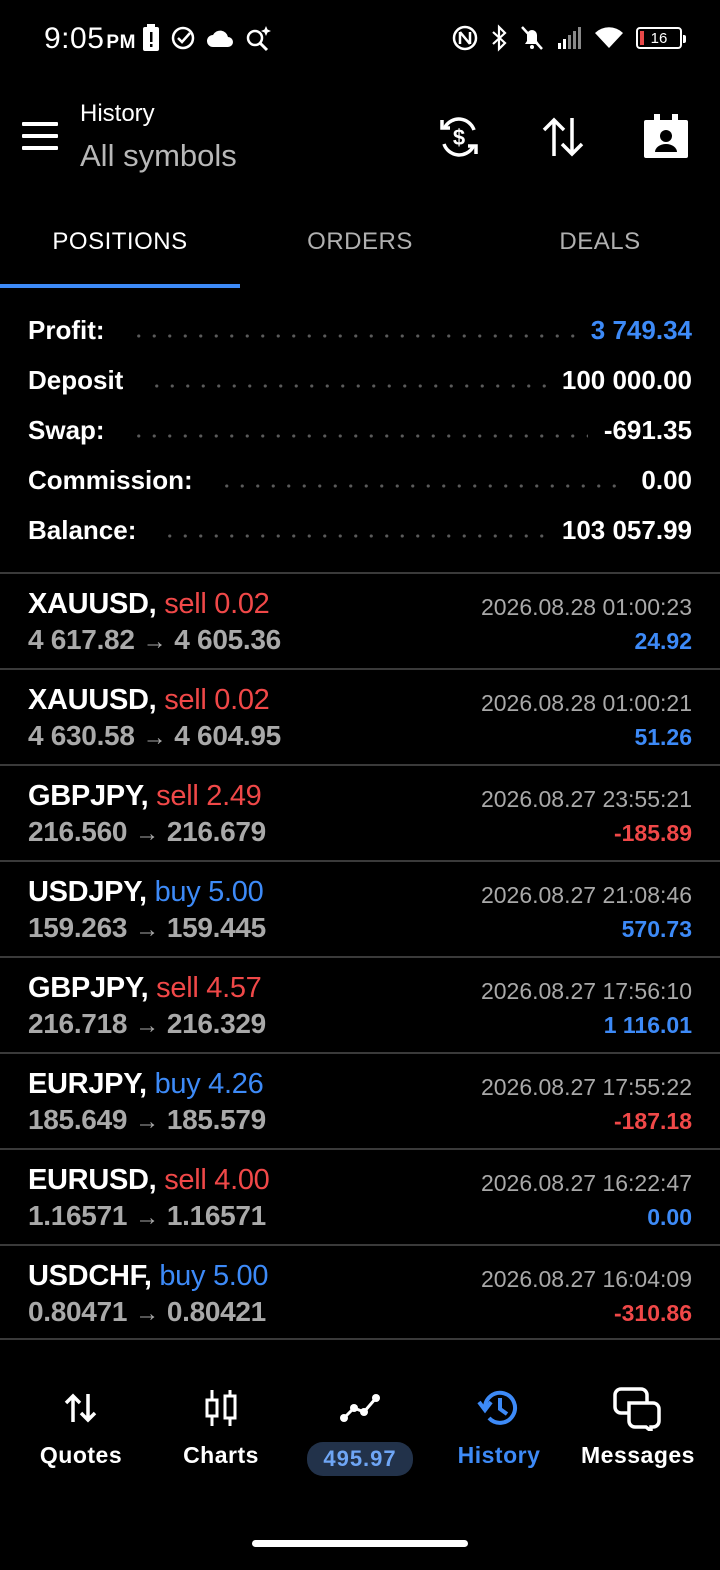 Image resolution: width=720 pixels, height=1570 pixels. Describe the element at coordinates (216, 1119) in the screenshot. I see `close-price: 185.579` at that location.